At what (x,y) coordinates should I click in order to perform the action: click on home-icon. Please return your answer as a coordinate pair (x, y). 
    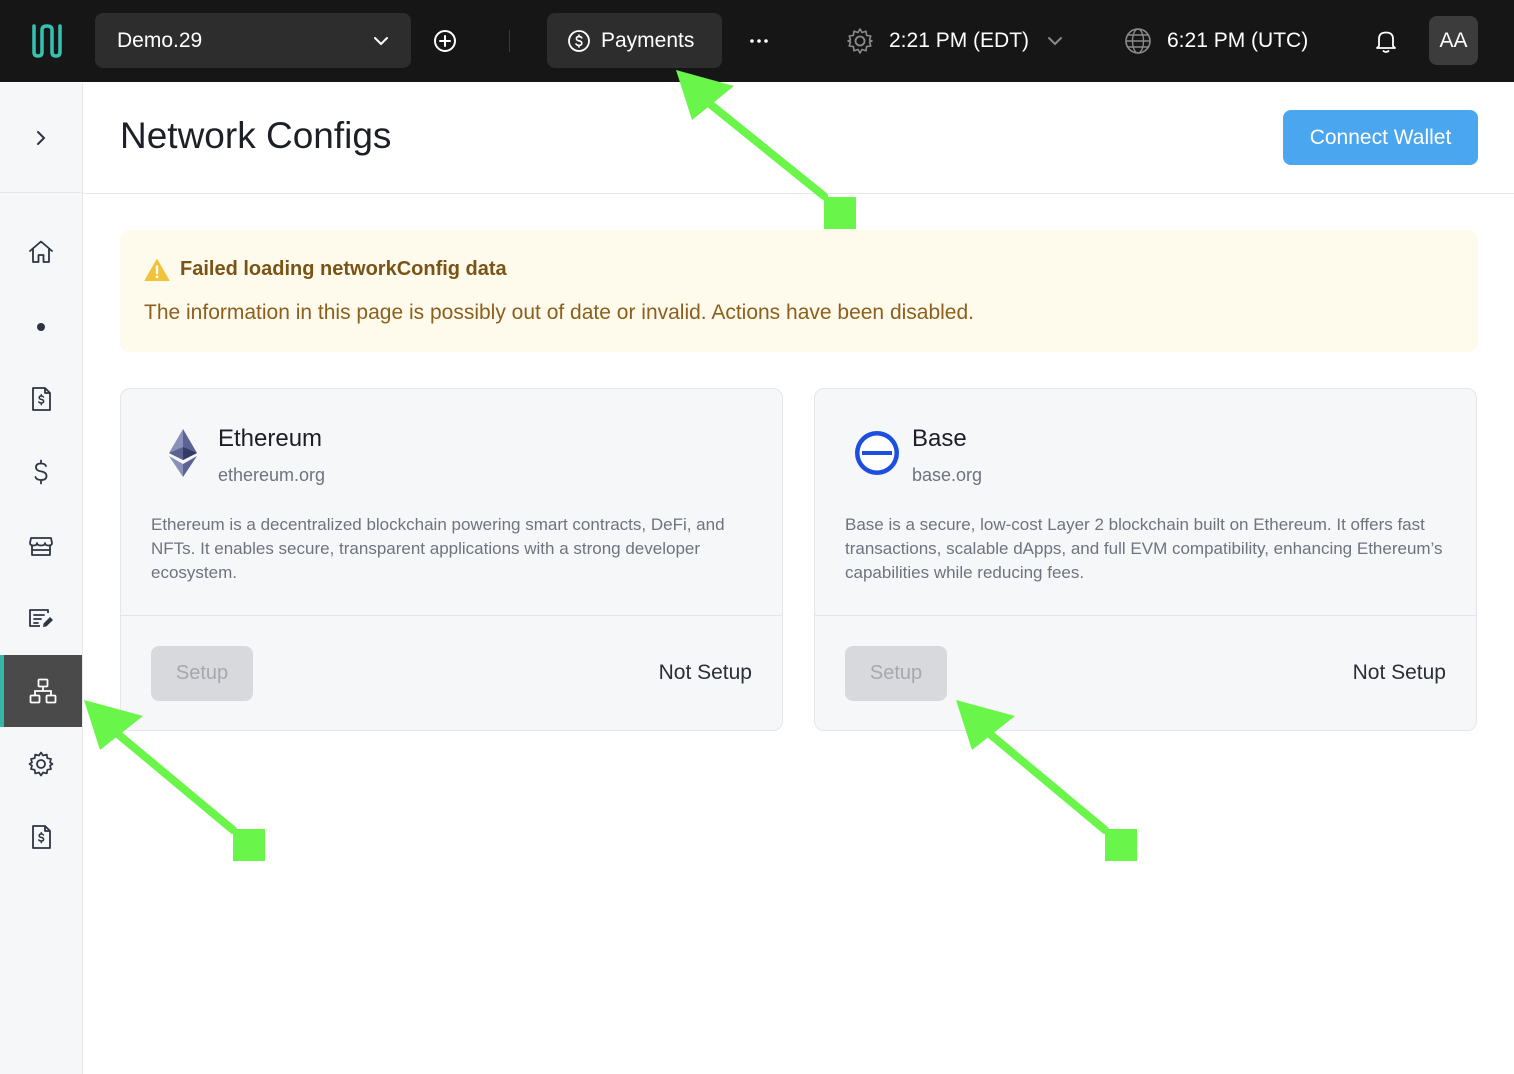
    Looking at the image, I should click on (41, 251).